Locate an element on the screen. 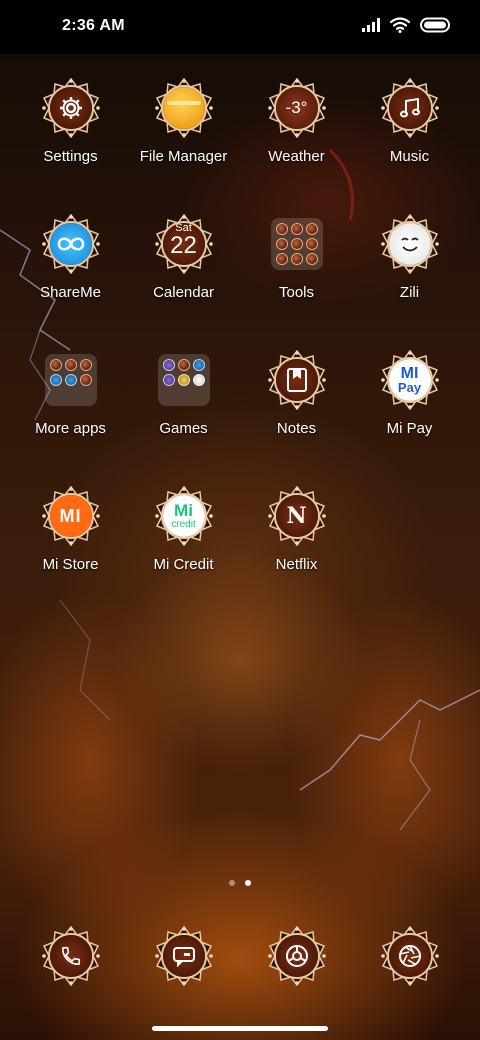  app-notes: Notes is located at coordinates (296, 393).